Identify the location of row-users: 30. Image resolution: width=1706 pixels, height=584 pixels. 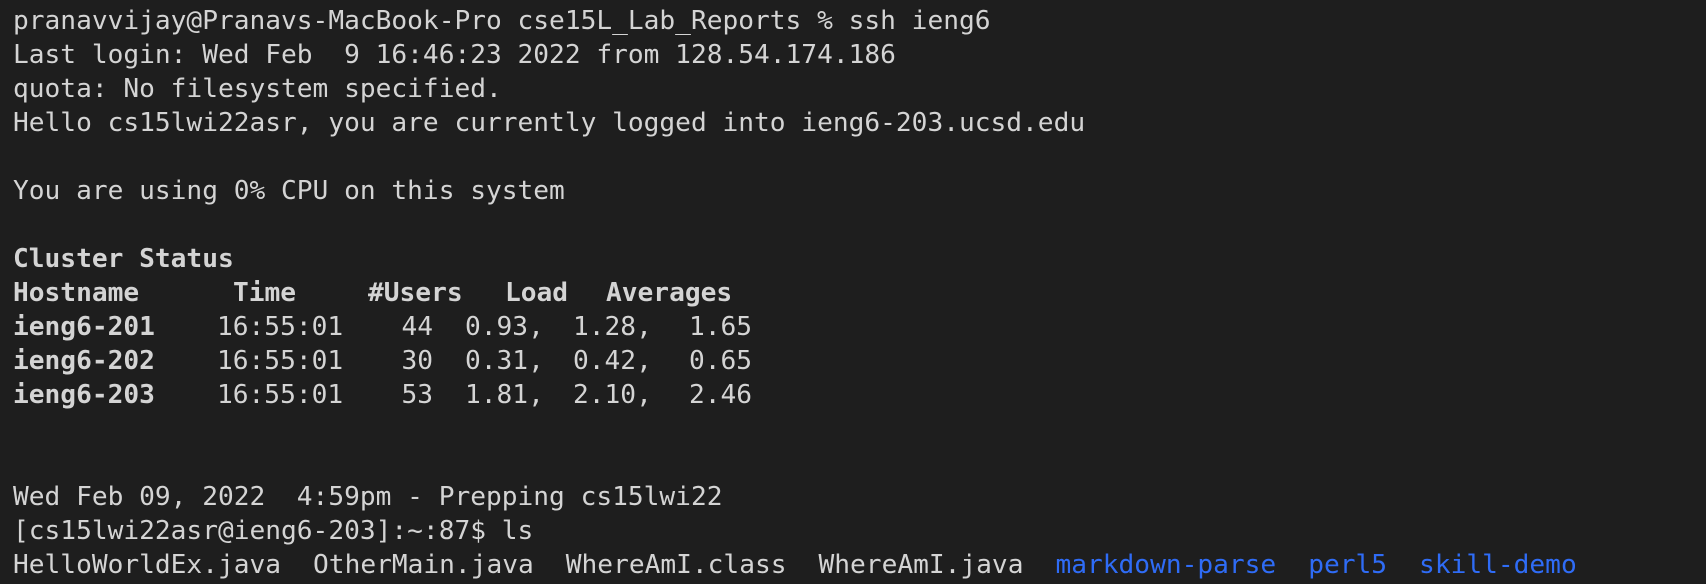
(417, 361).